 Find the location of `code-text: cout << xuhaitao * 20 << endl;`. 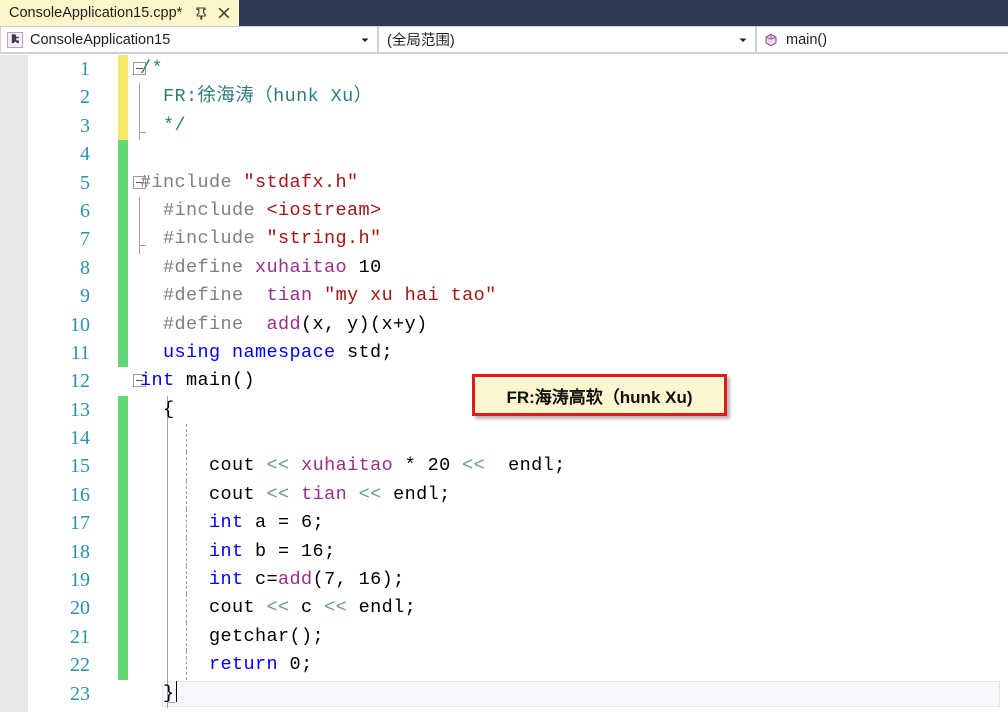

code-text: cout << xuhaitao * 20 << endl; is located at coordinates (353, 466).